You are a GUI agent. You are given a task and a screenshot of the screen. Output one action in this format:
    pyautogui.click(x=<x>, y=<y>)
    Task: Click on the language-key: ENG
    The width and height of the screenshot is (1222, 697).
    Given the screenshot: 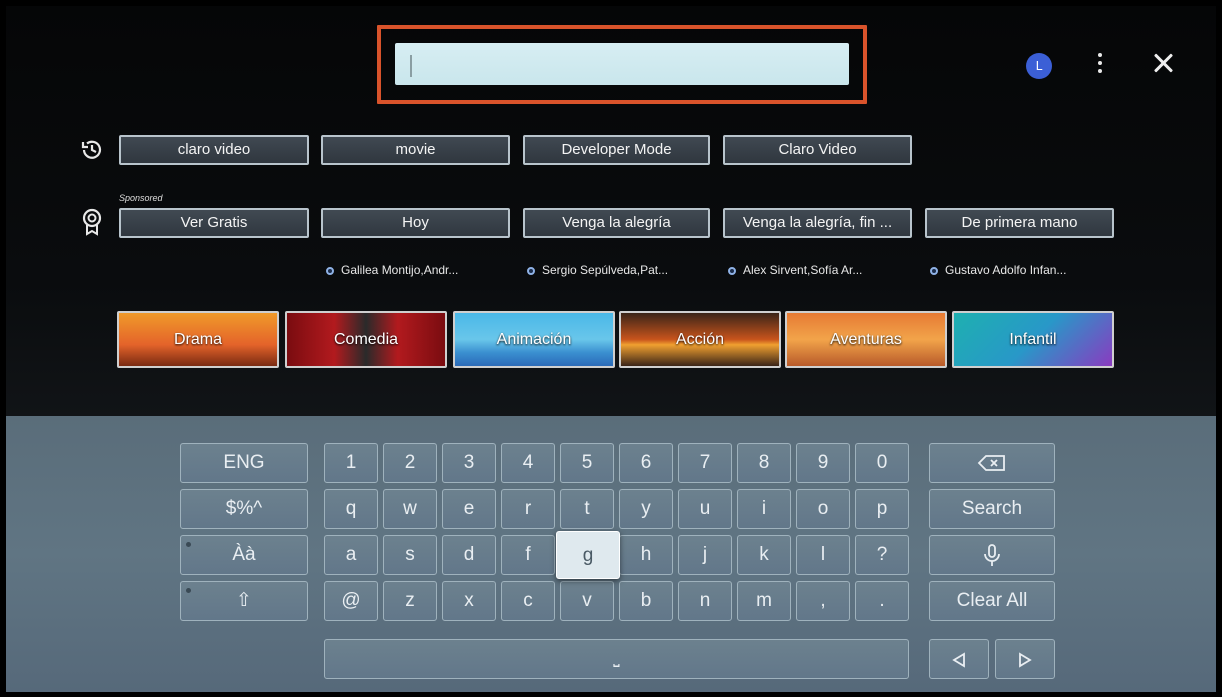 What is the action you would take?
    pyautogui.click(x=244, y=463)
    